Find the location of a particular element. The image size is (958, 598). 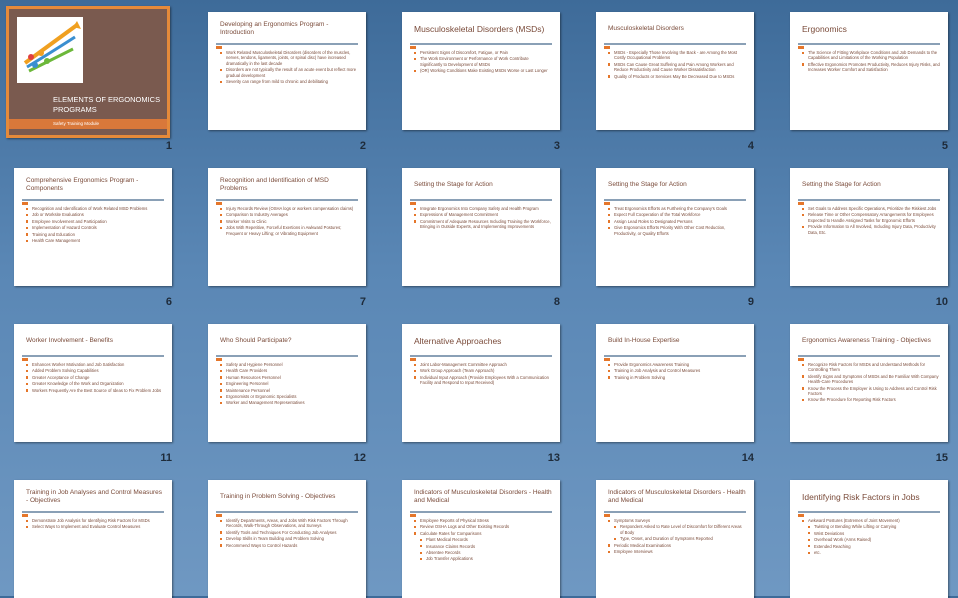

slide-number: 12 is located at coordinates (359, 458).